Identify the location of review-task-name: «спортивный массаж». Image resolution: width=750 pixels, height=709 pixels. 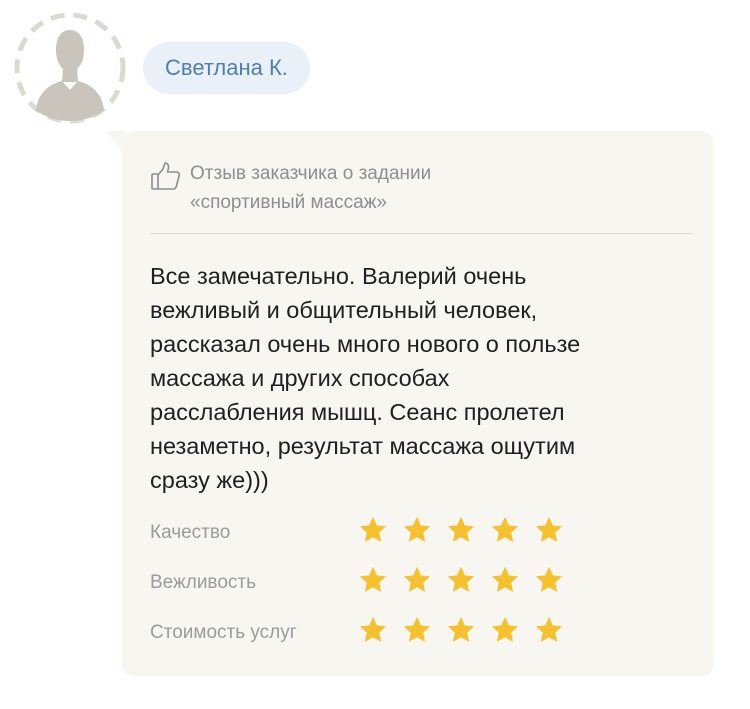
(288, 202).